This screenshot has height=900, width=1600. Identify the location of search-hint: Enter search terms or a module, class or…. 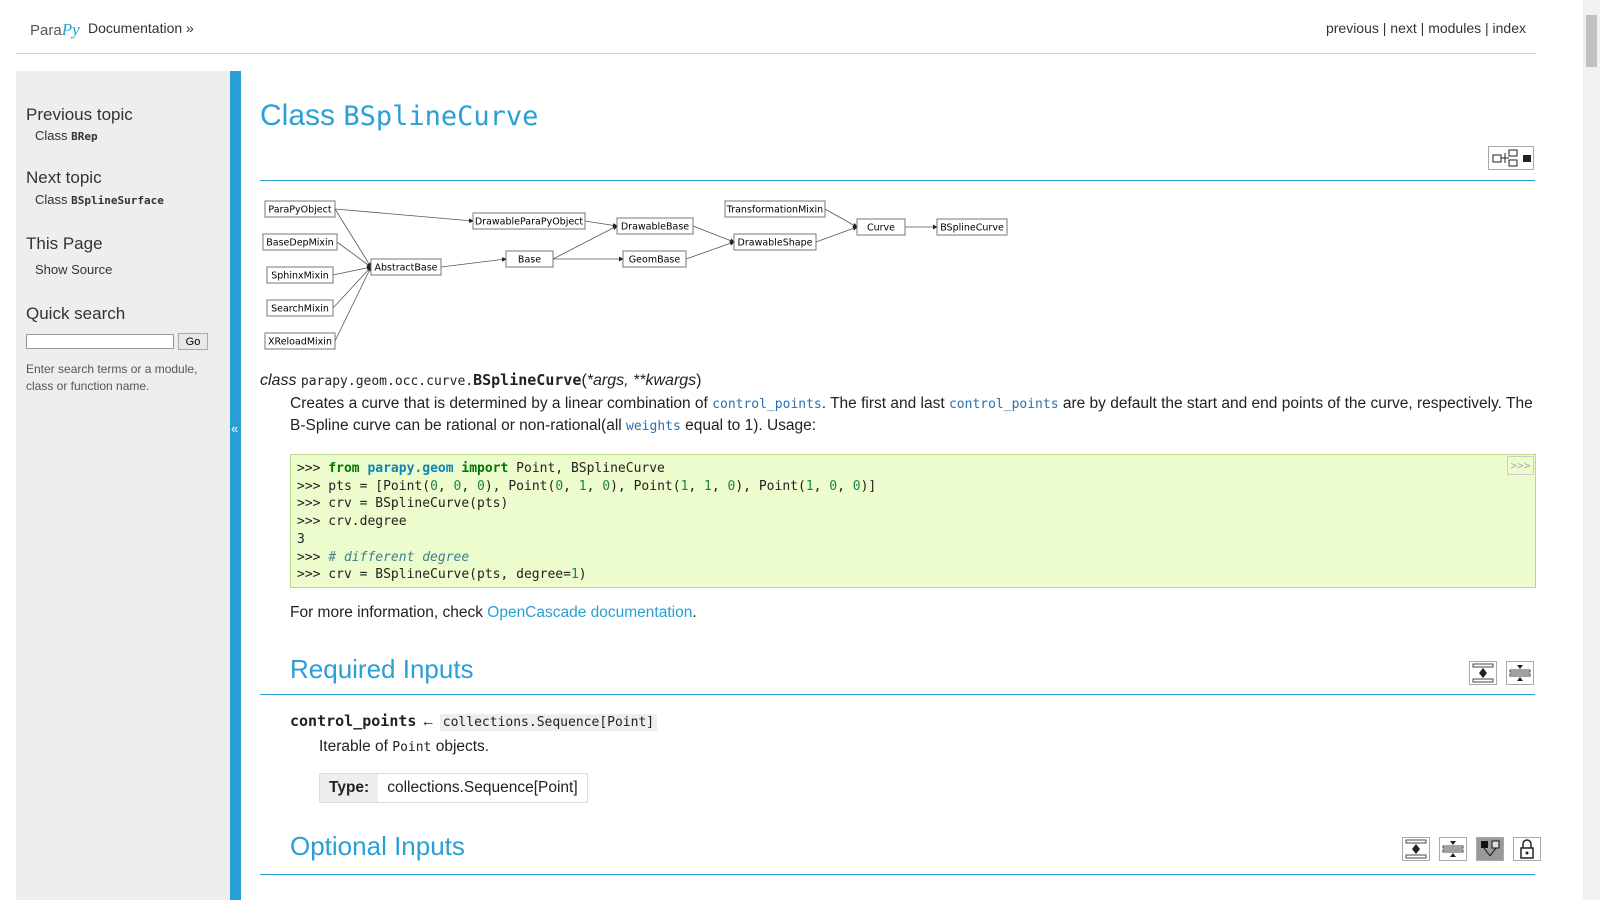
(112, 377).